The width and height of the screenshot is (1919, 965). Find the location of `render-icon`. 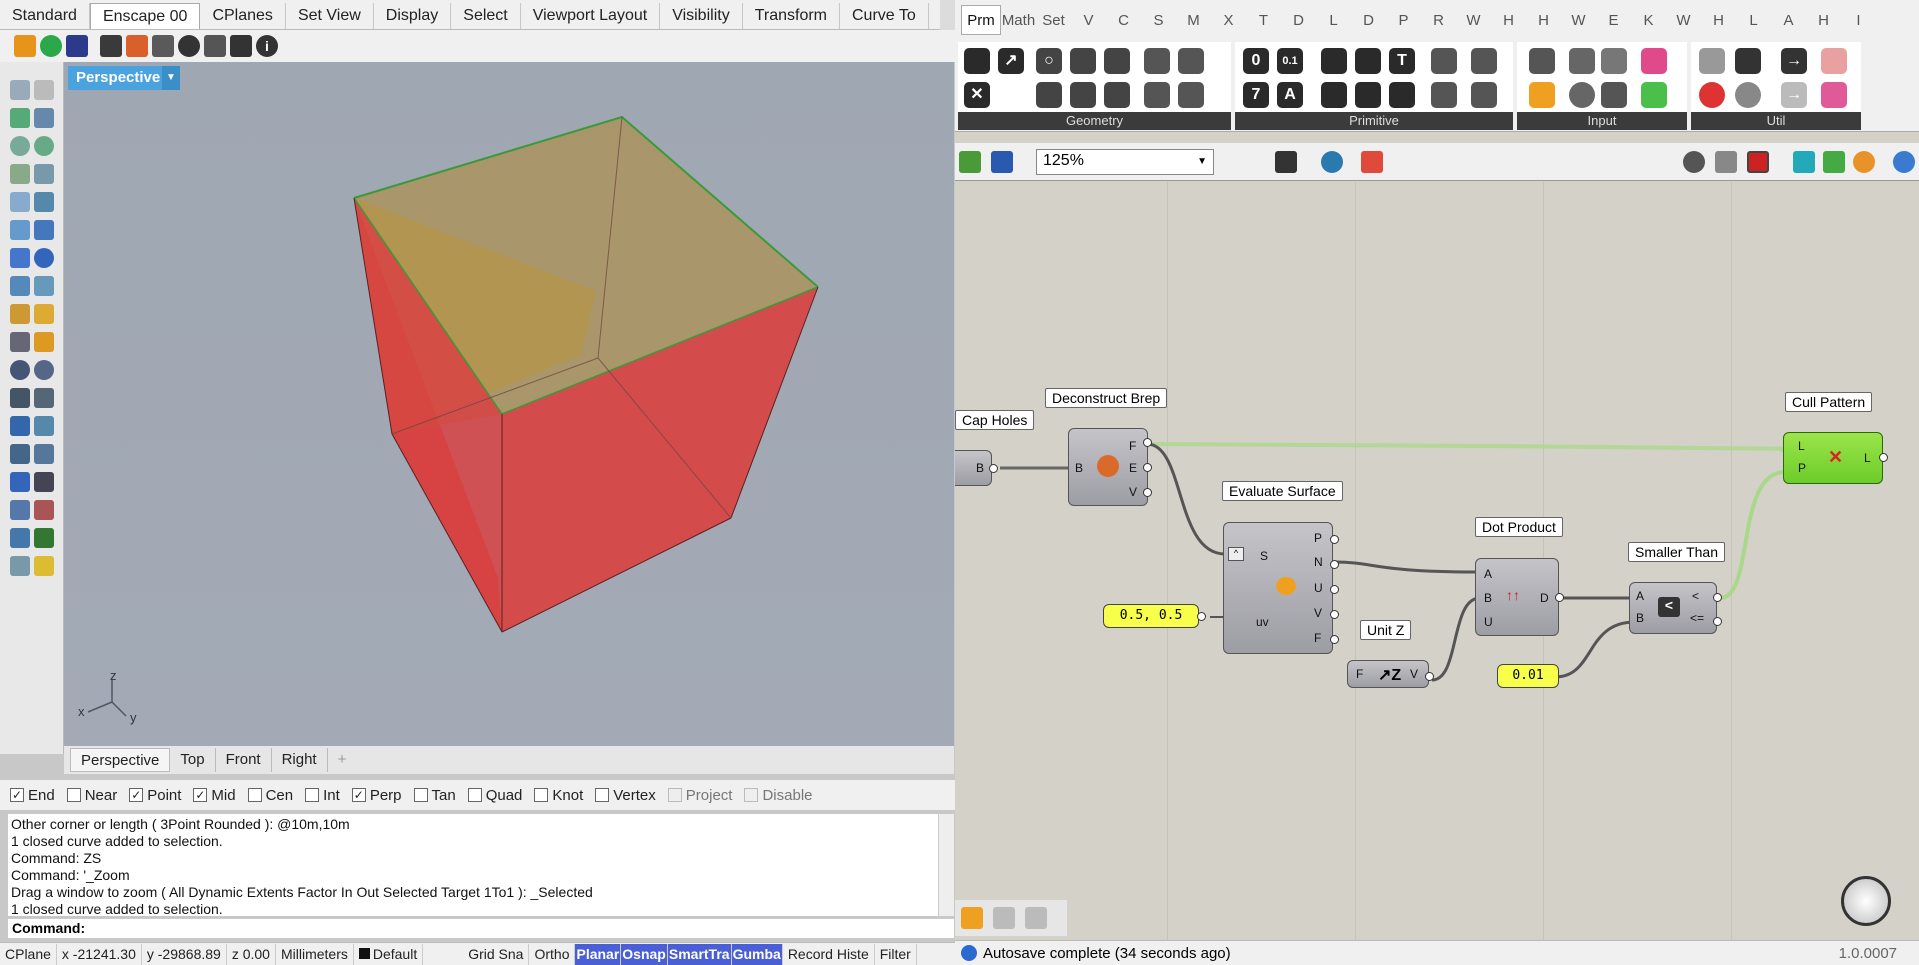

render-icon is located at coordinates (137, 46).